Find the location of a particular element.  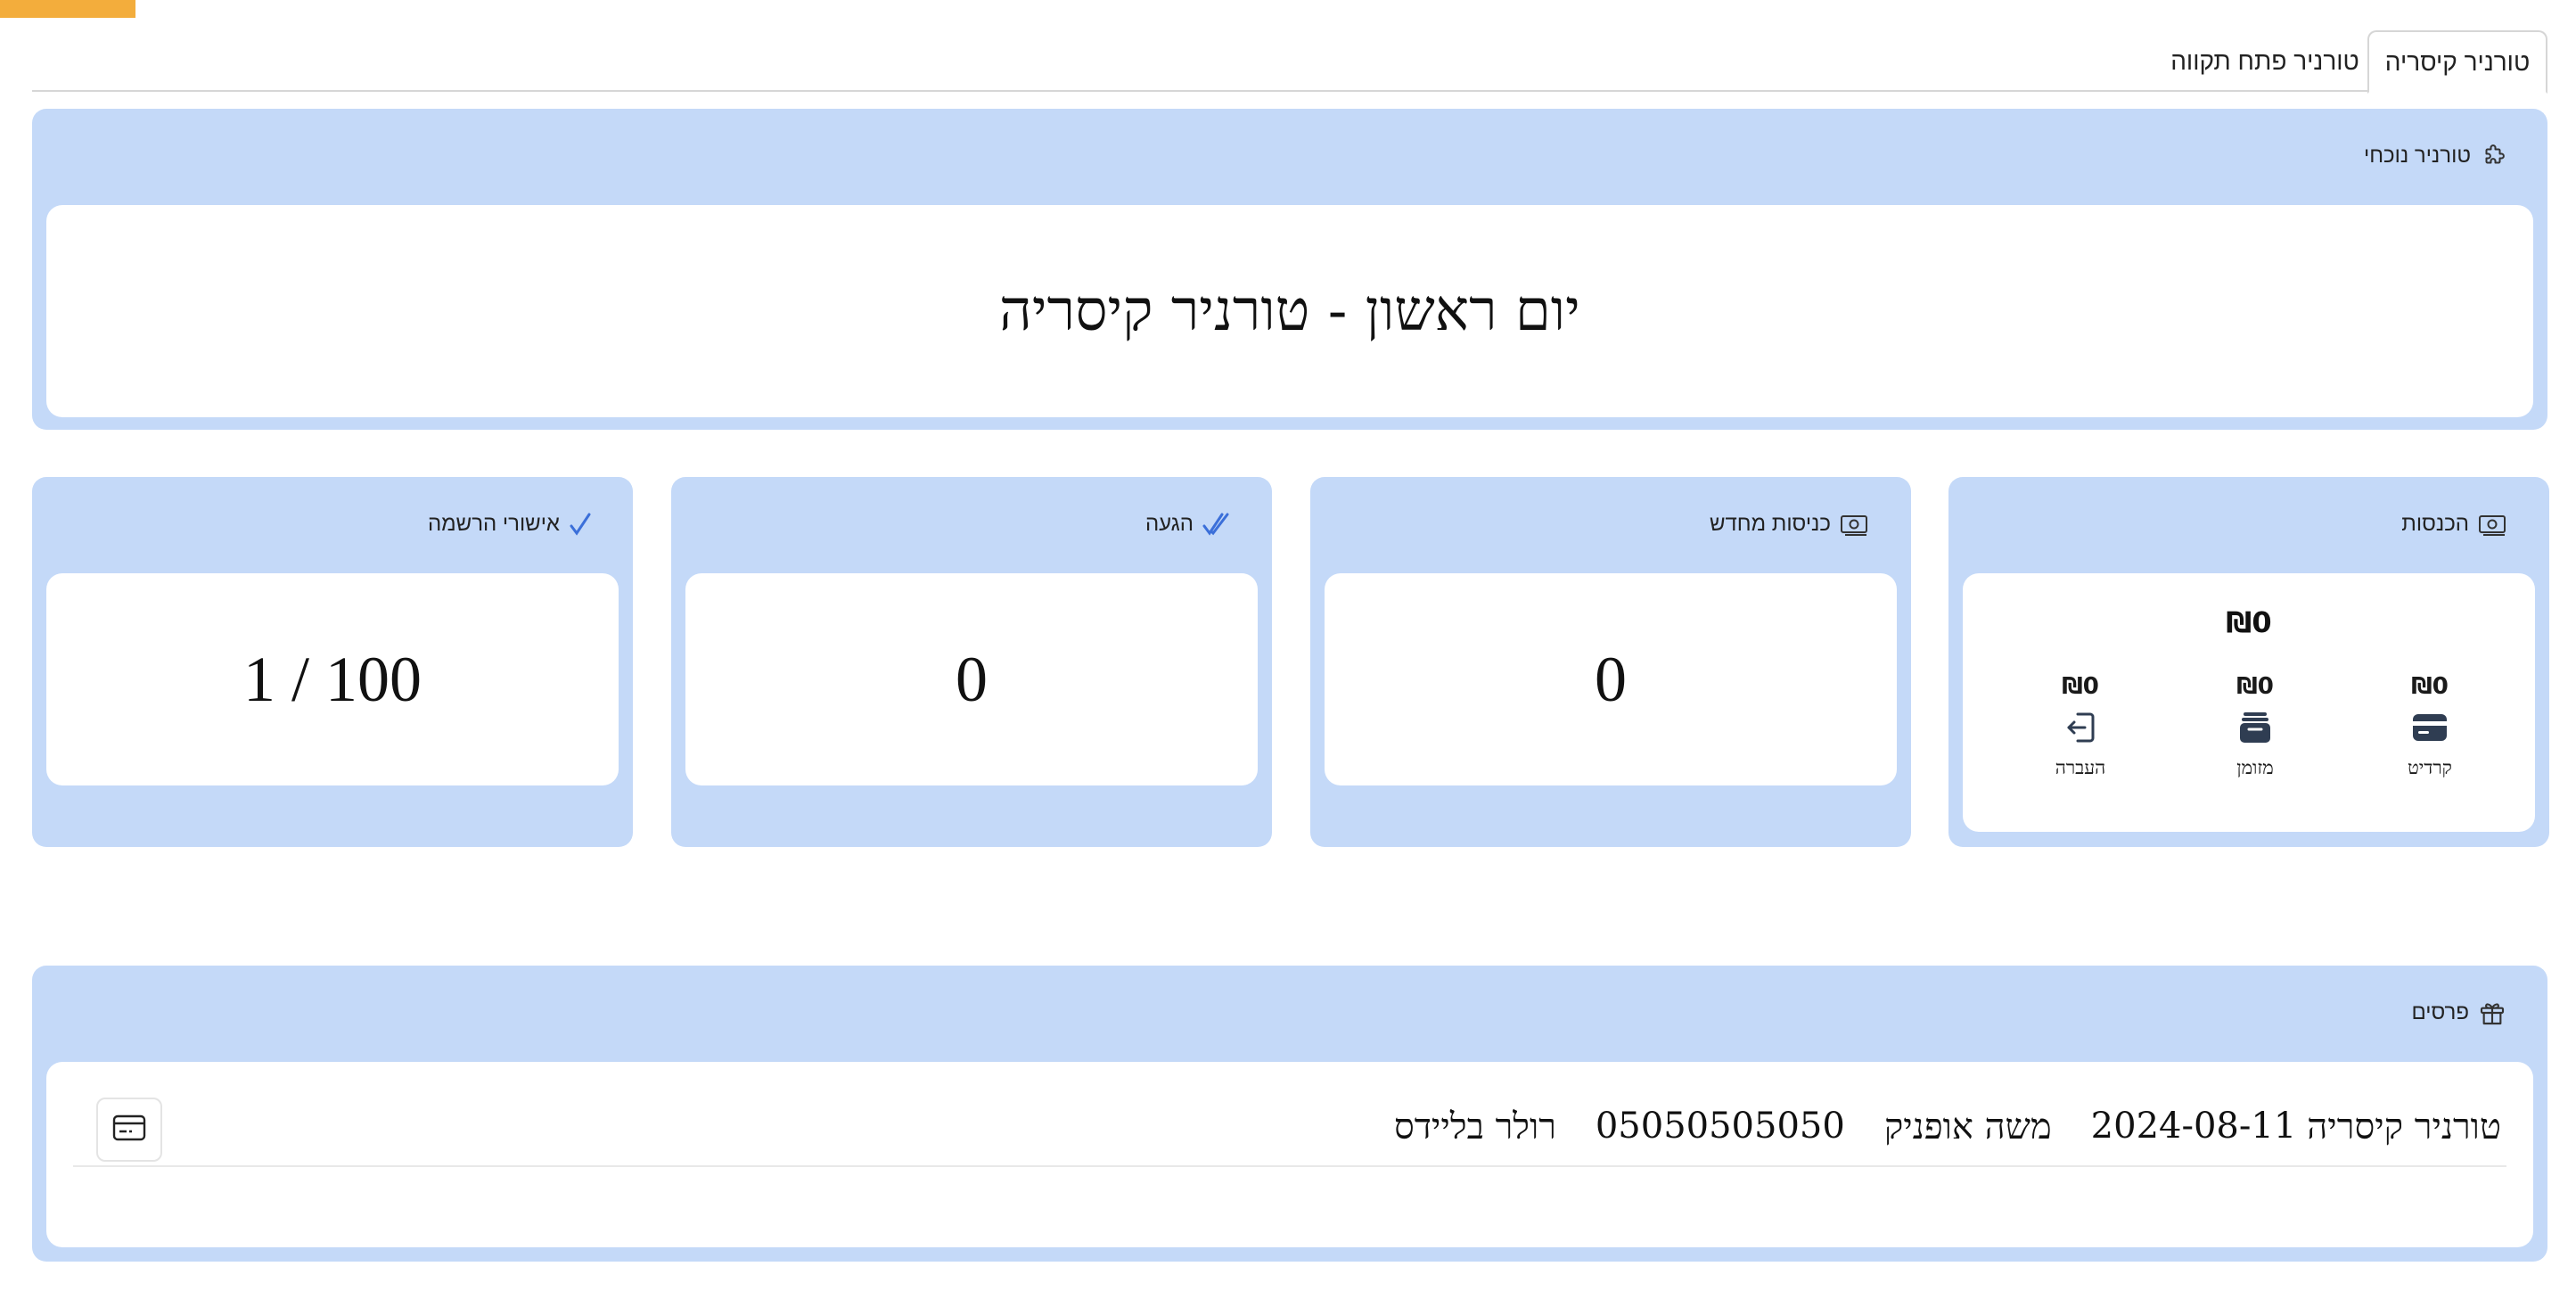

transfer-icon is located at coordinates (2080, 727).